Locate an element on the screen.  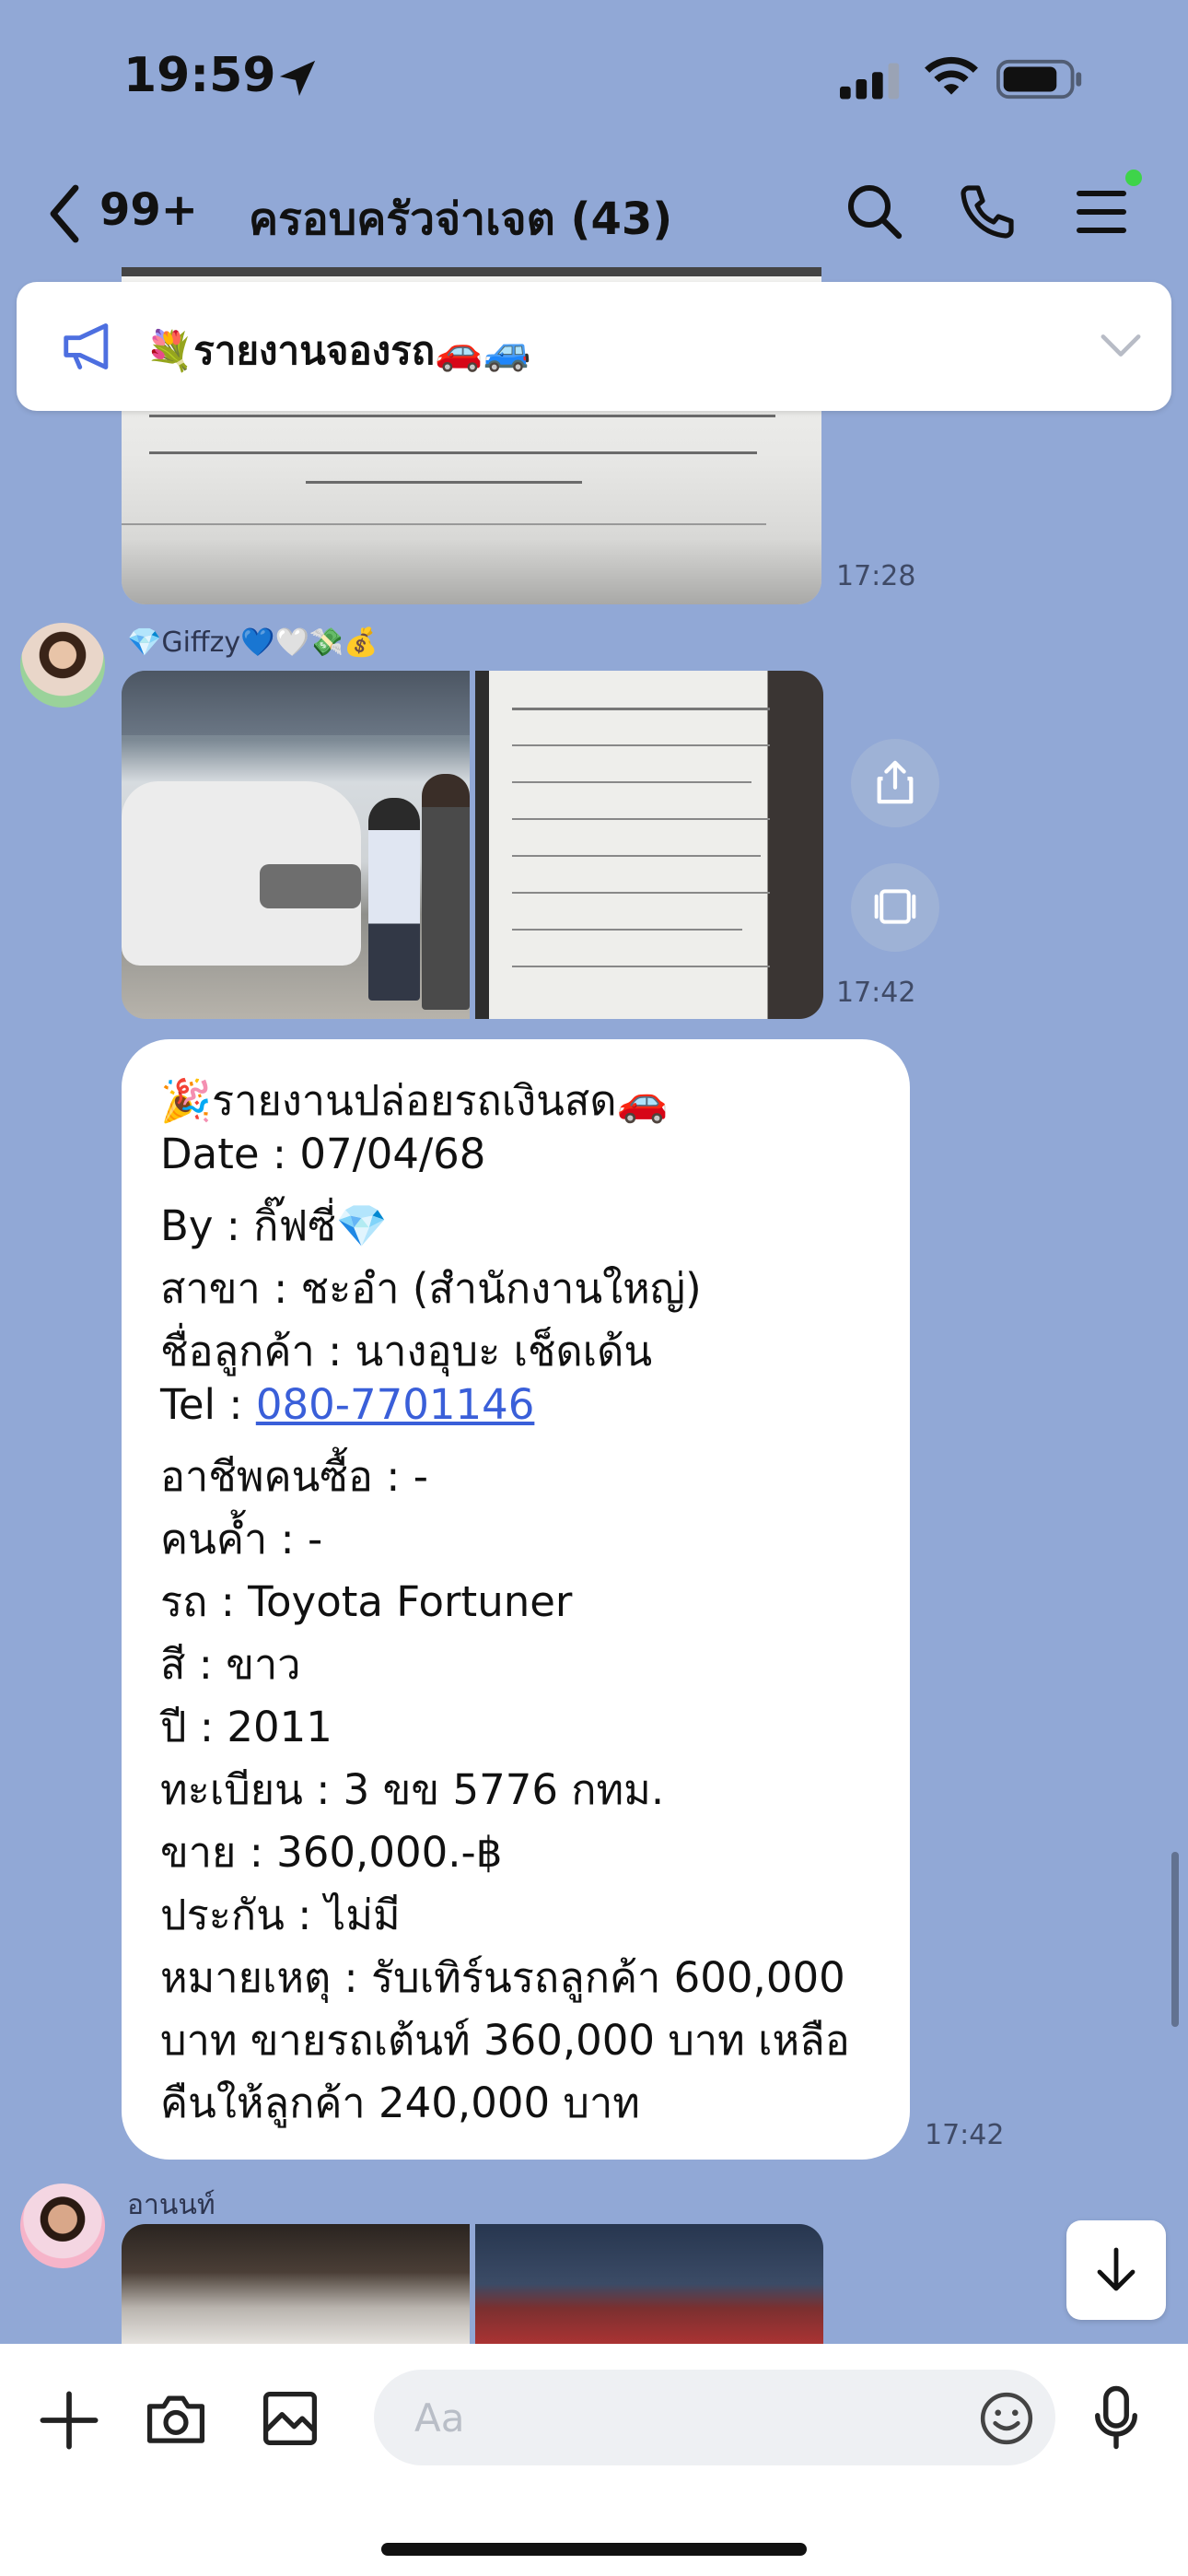
microphone-icon is located at coordinates (1116, 2417).